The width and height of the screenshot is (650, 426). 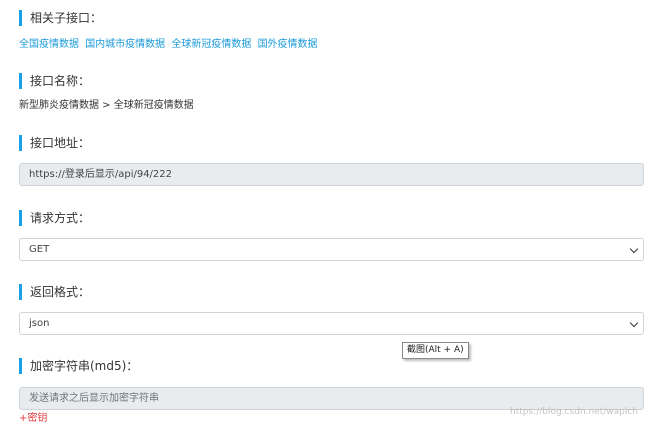 What do you see at coordinates (574, 412) in the screenshot?
I see `watermark: https://blog.csdn.net/waplch` at bounding box center [574, 412].